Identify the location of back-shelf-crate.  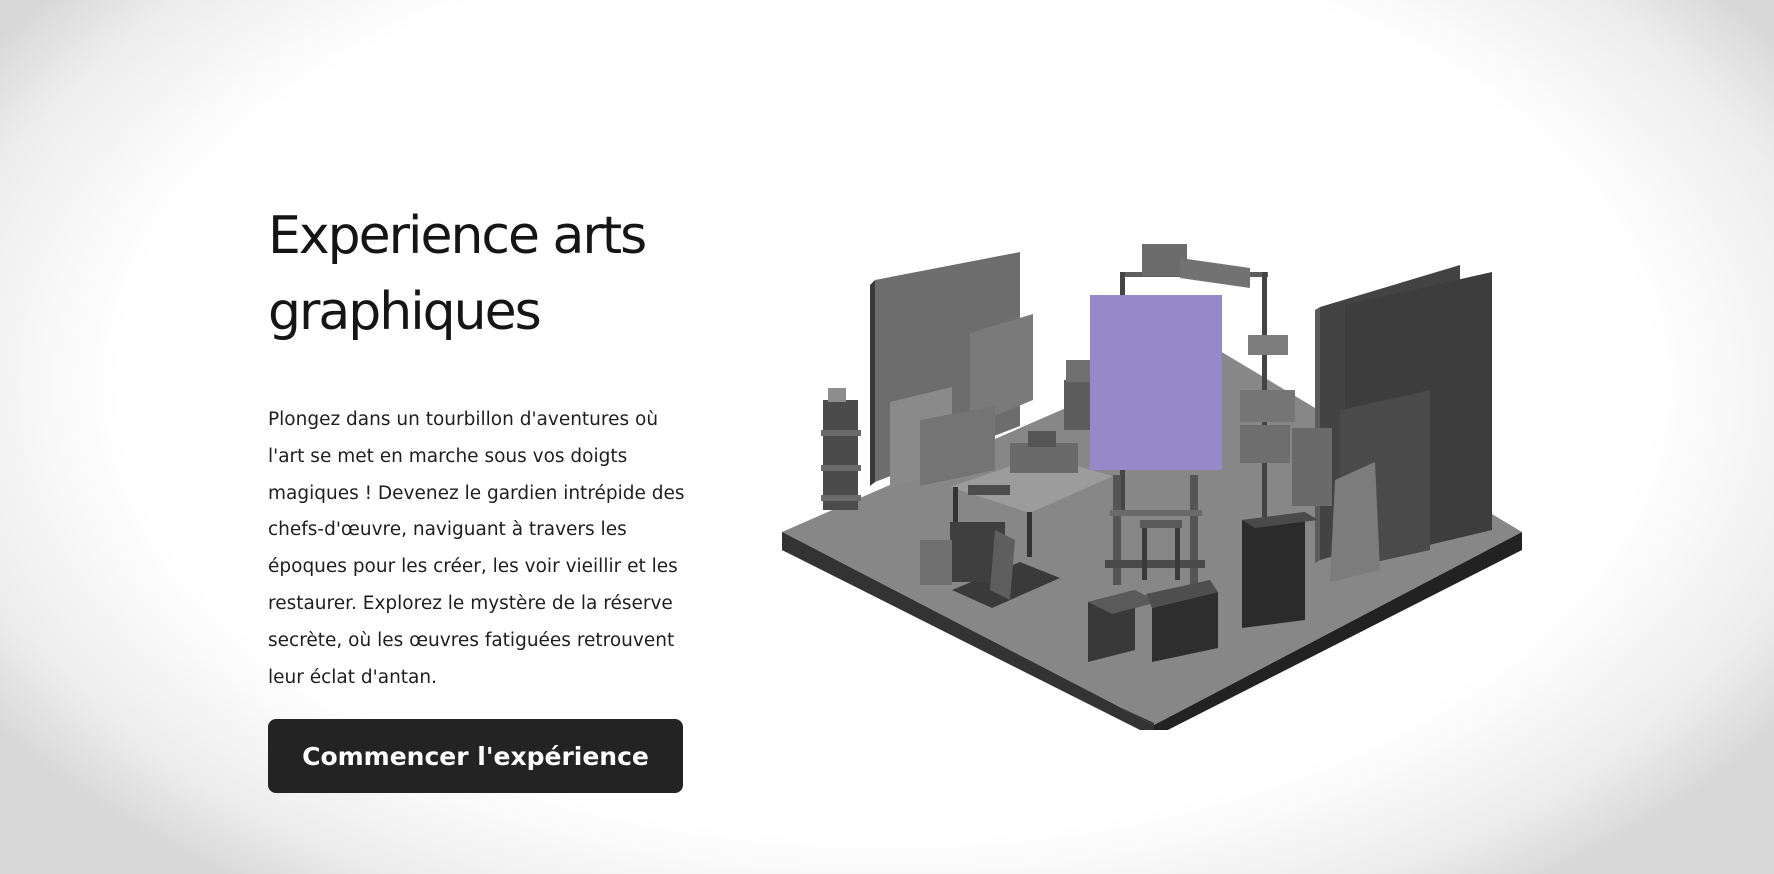
(1215, 273).